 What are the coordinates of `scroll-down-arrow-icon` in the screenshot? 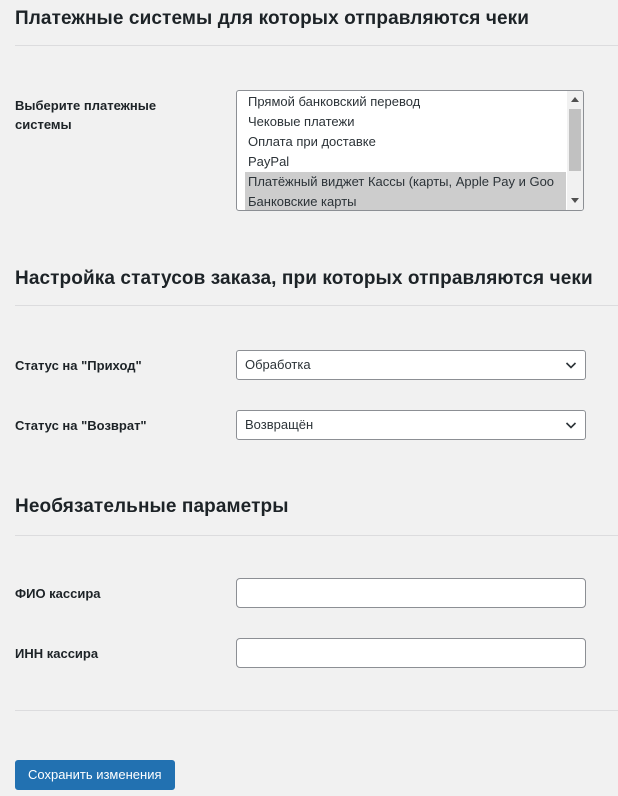 It's located at (575, 200).